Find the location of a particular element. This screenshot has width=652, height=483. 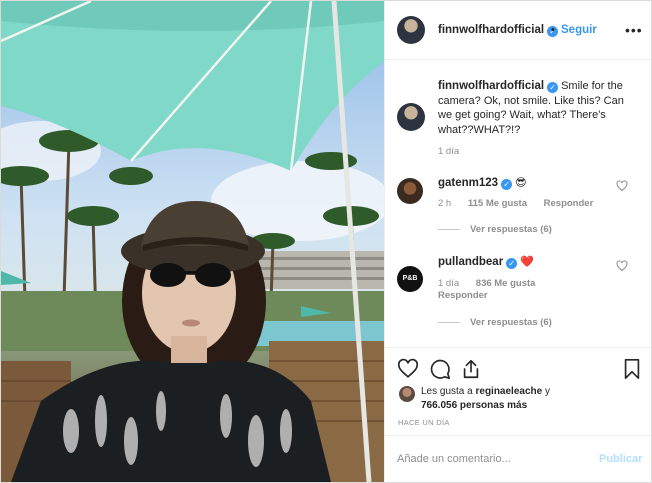

publish-button: Publicar is located at coordinates (620, 459).